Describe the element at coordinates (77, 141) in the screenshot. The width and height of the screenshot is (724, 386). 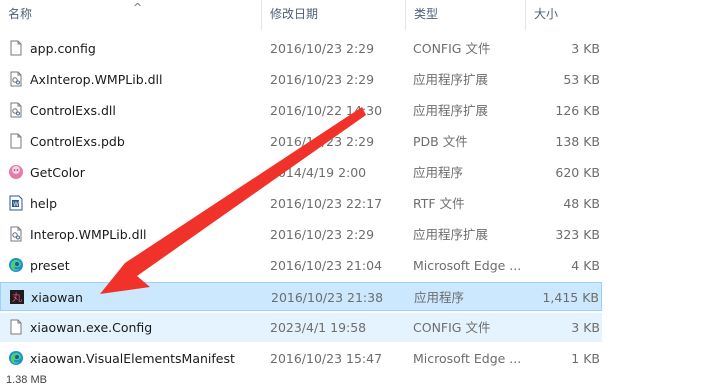
I see `file-name: ControlExs.pdb` at that location.